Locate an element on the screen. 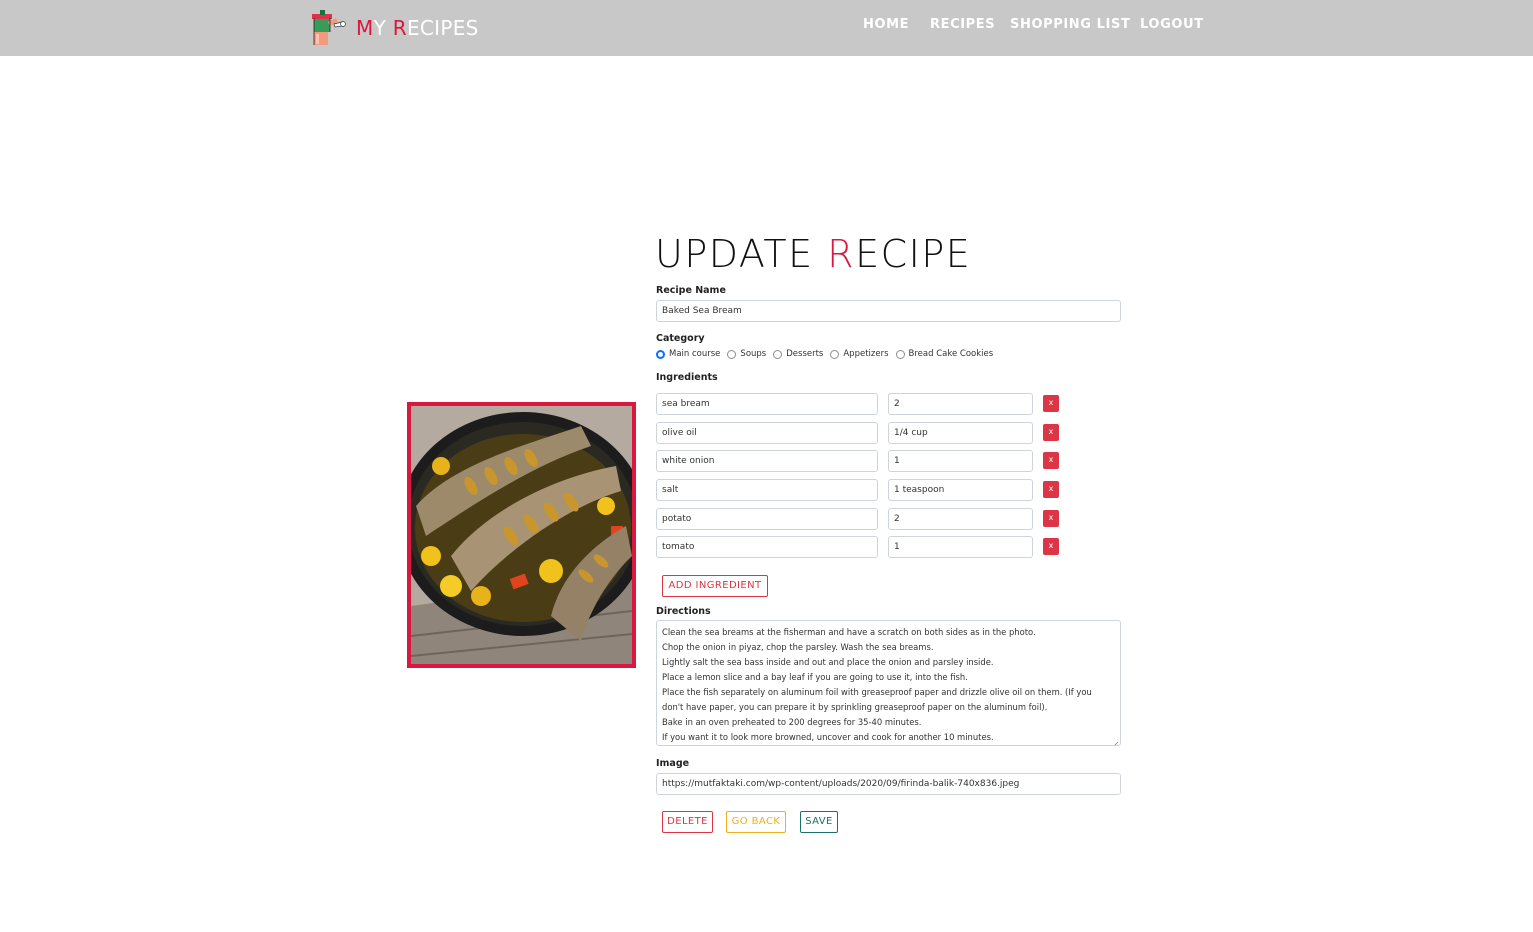 This screenshot has width=1533, height=932. category-desserts: Desserts is located at coordinates (798, 354).